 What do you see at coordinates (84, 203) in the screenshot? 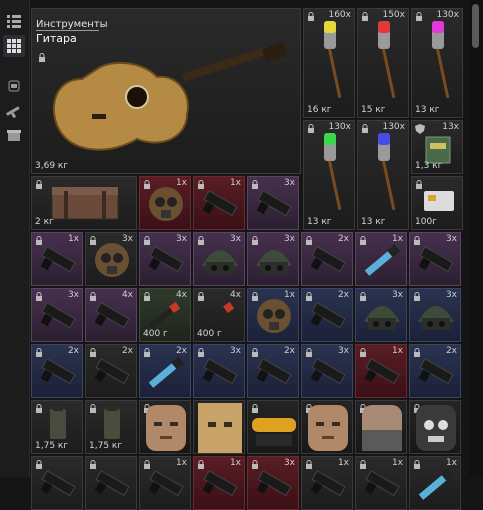
I see `item-crate: 2 кг` at bounding box center [84, 203].